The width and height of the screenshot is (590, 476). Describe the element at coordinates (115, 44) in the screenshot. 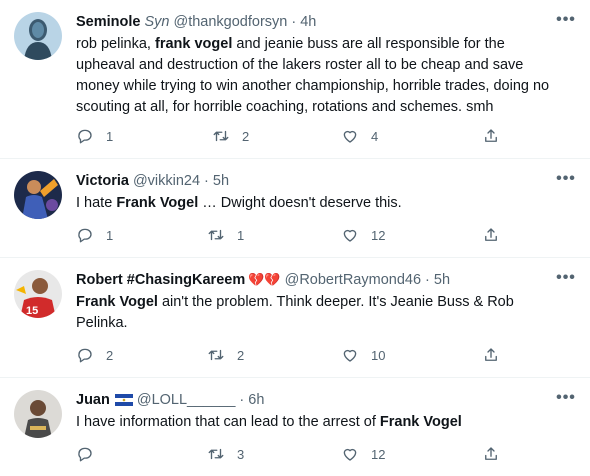

I see `tweet-text-part: rob pelinka,` at that location.